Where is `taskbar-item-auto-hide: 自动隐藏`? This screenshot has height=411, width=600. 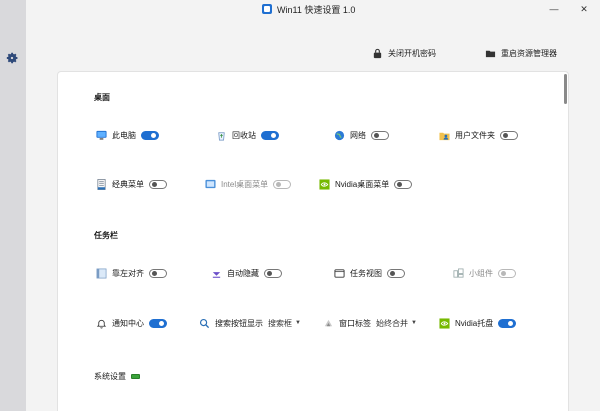
taskbar-item-auto-hide: 自动隐藏 is located at coordinates (246, 273).